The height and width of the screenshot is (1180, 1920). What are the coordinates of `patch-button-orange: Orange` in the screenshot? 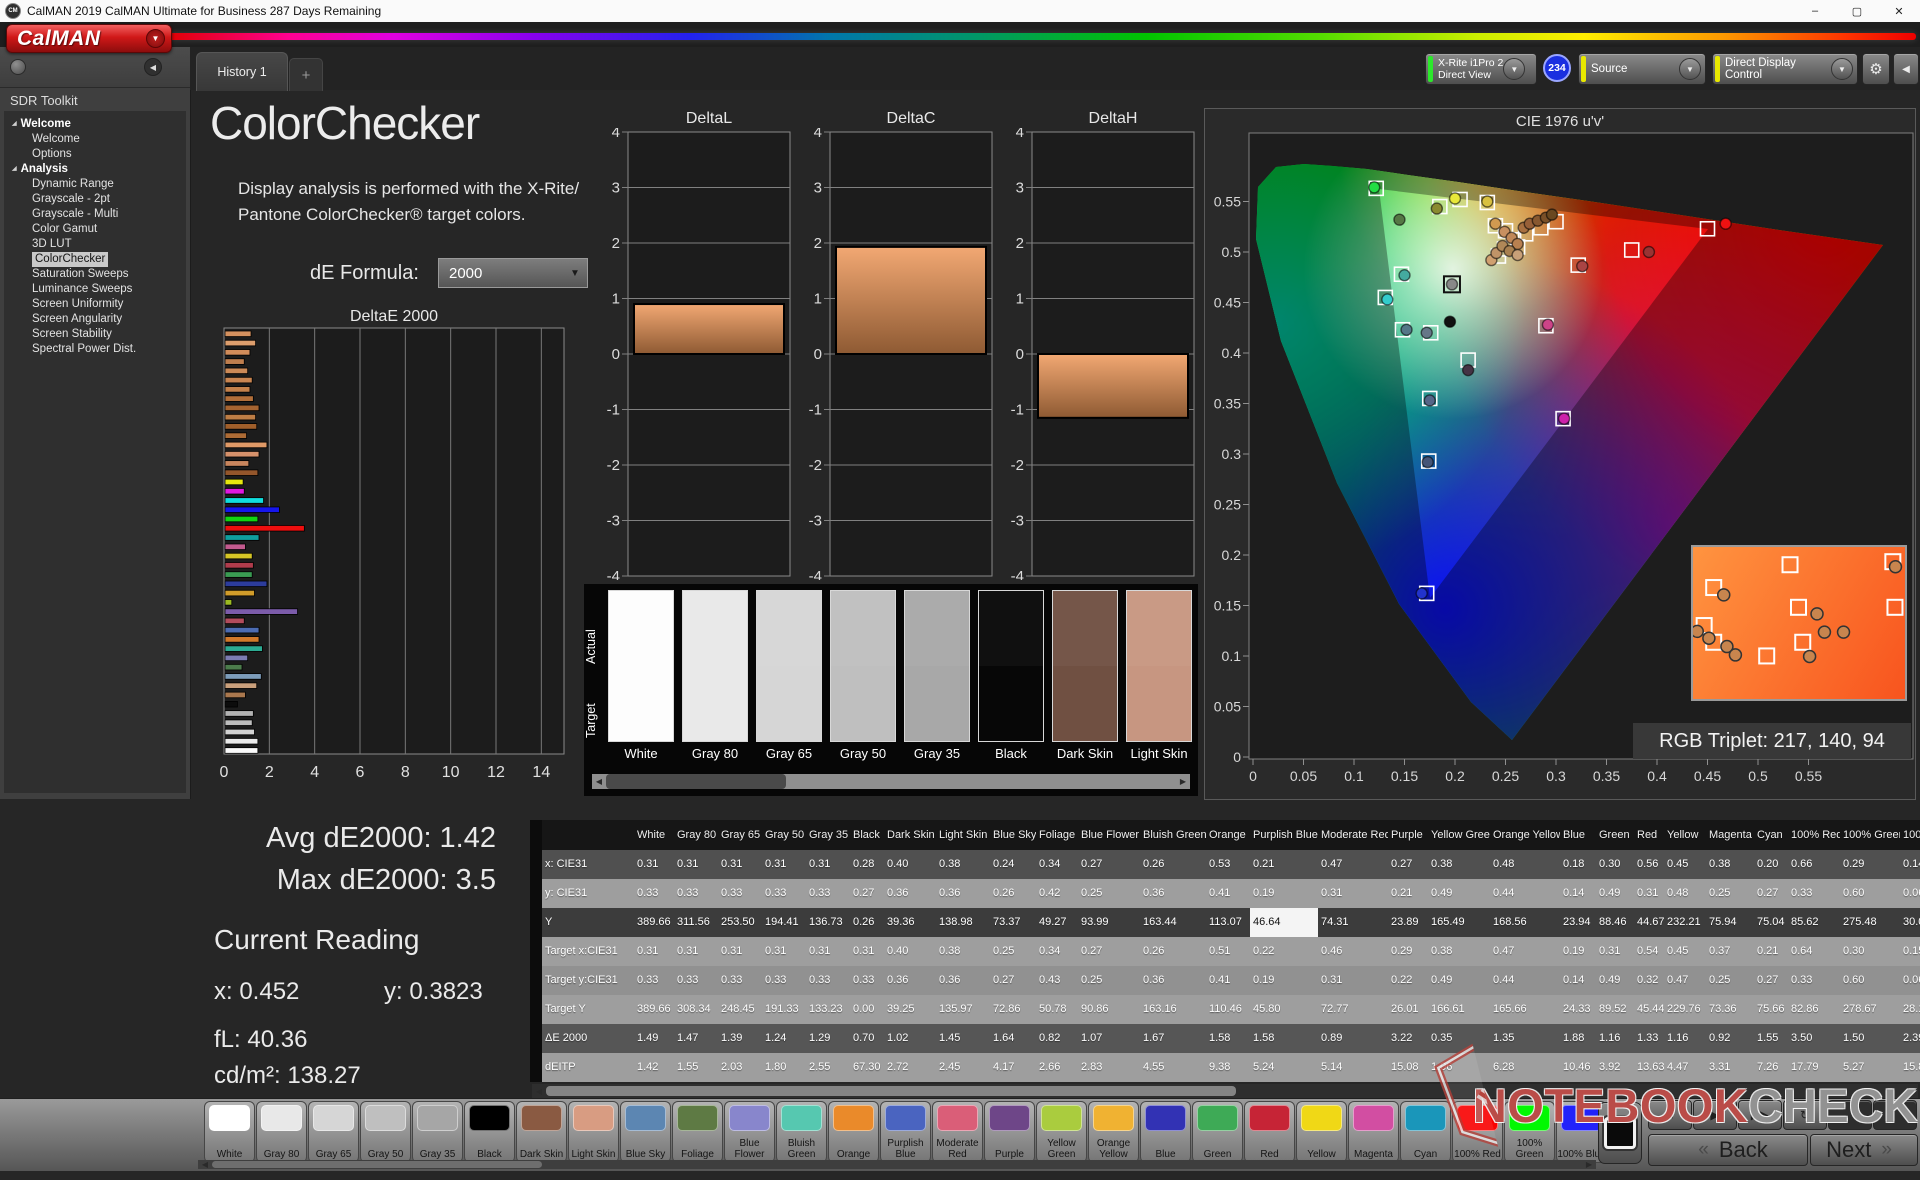 It's located at (853, 1132).